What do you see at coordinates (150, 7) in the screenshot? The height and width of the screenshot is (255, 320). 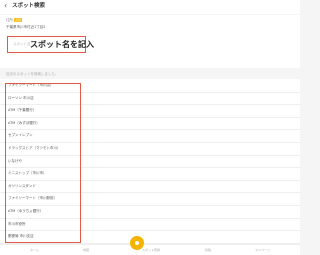 I see `header-bar: ‹ スポット検索` at bounding box center [150, 7].